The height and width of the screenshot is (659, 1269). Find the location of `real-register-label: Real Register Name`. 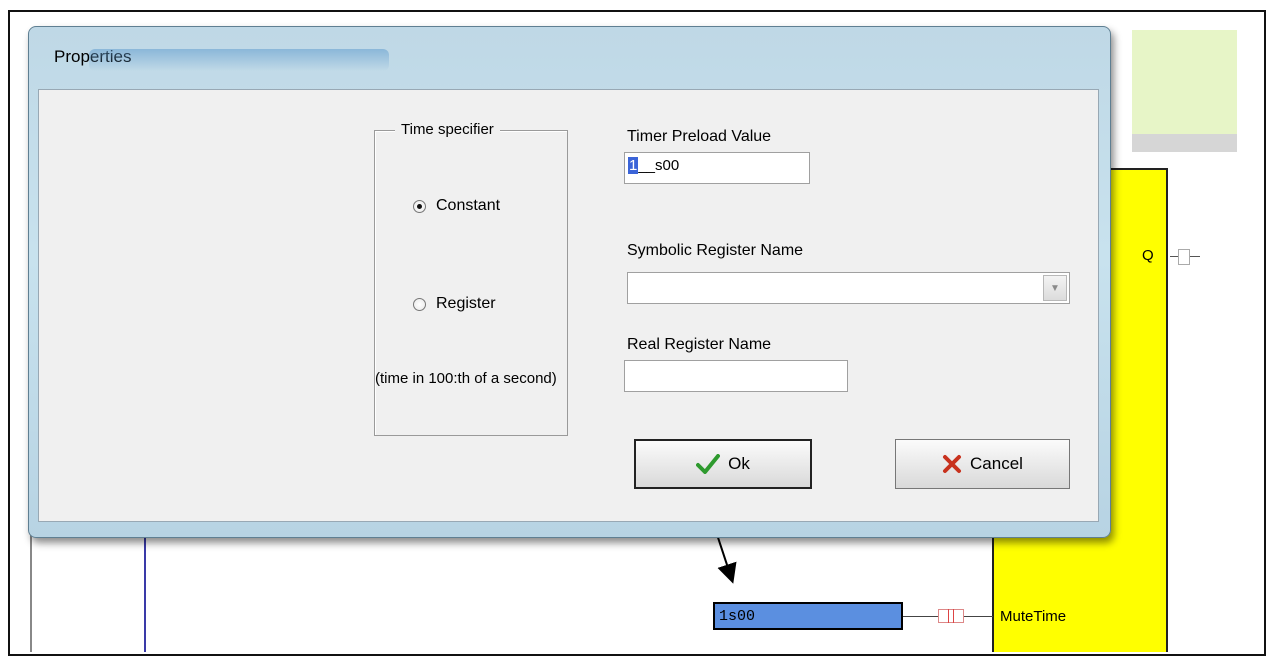

real-register-label: Real Register Name is located at coordinates (699, 344).